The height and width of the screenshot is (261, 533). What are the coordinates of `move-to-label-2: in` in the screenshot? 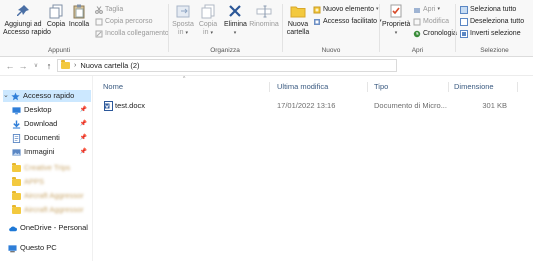 It's located at (181, 32).